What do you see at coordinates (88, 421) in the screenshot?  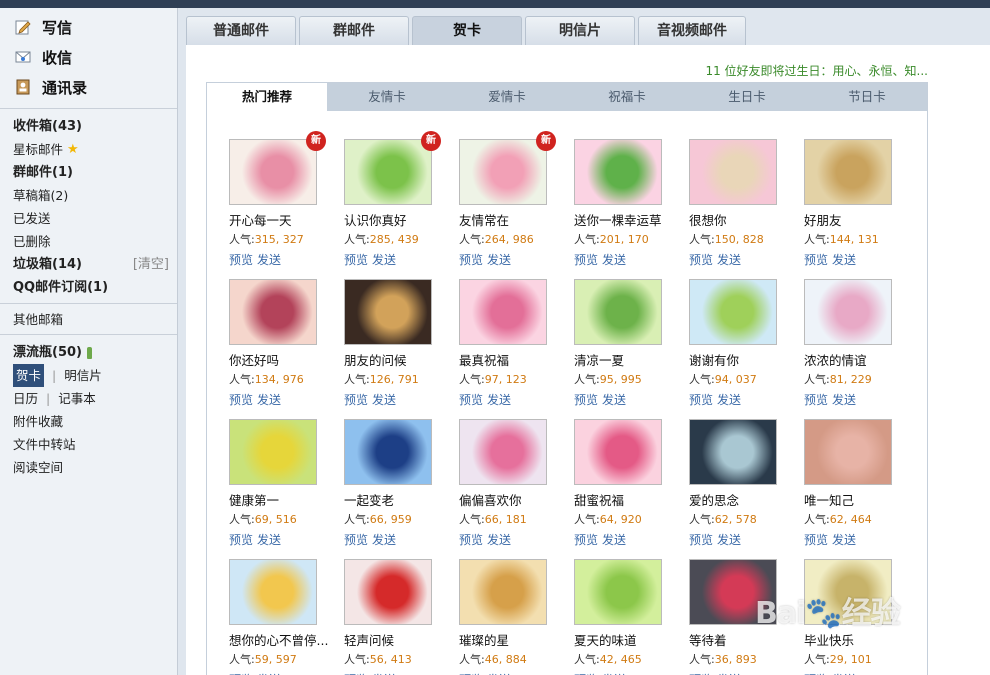 I see `attachments-link: 附件收藏` at bounding box center [88, 421].